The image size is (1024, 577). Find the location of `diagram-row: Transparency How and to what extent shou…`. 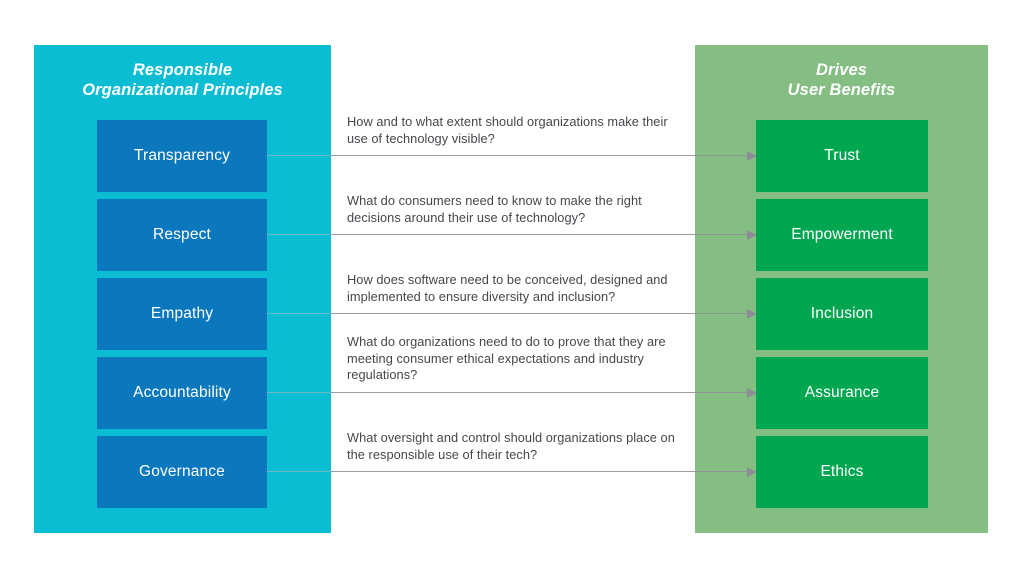

diagram-row: Transparency How and to what extent shou… is located at coordinates (512, 153).